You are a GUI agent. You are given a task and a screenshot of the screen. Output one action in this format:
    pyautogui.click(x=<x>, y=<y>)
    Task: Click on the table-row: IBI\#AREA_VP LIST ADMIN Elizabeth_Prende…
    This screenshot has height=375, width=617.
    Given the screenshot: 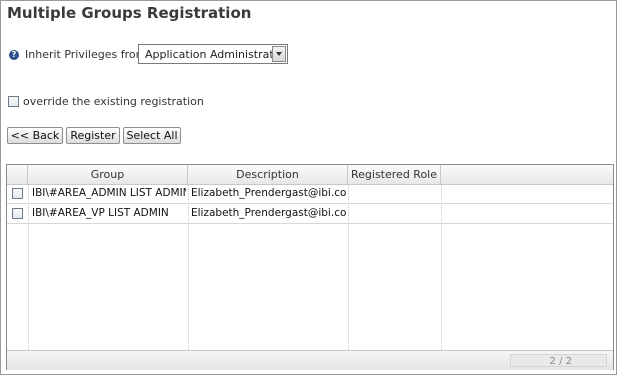 What is the action you would take?
    pyautogui.click(x=310, y=214)
    